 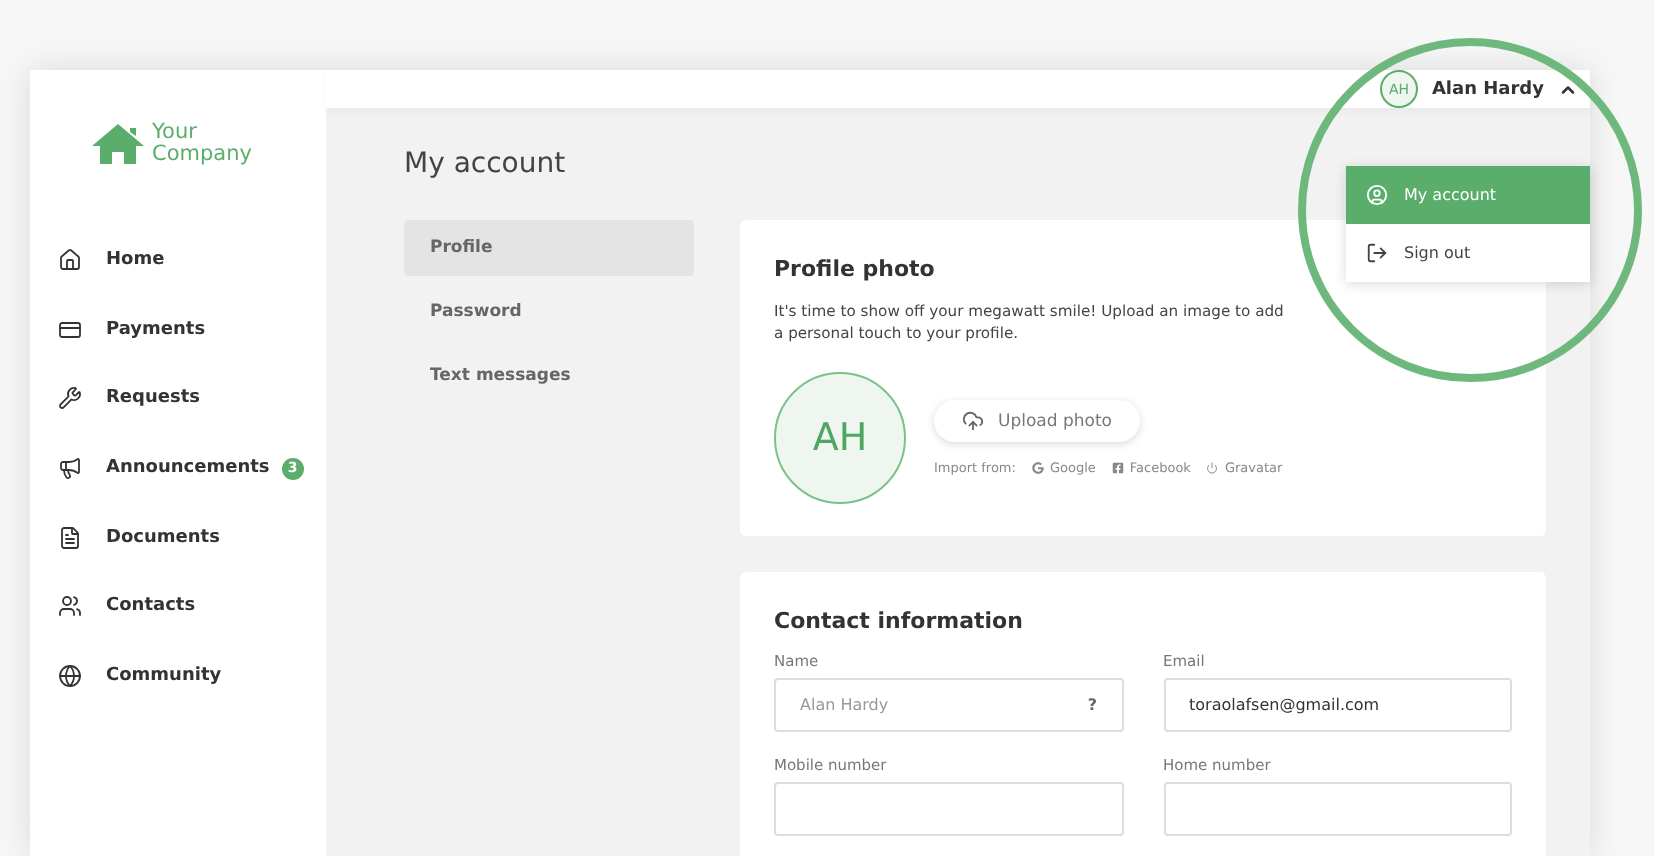 I want to click on card-title: Contact information, so click(x=898, y=621).